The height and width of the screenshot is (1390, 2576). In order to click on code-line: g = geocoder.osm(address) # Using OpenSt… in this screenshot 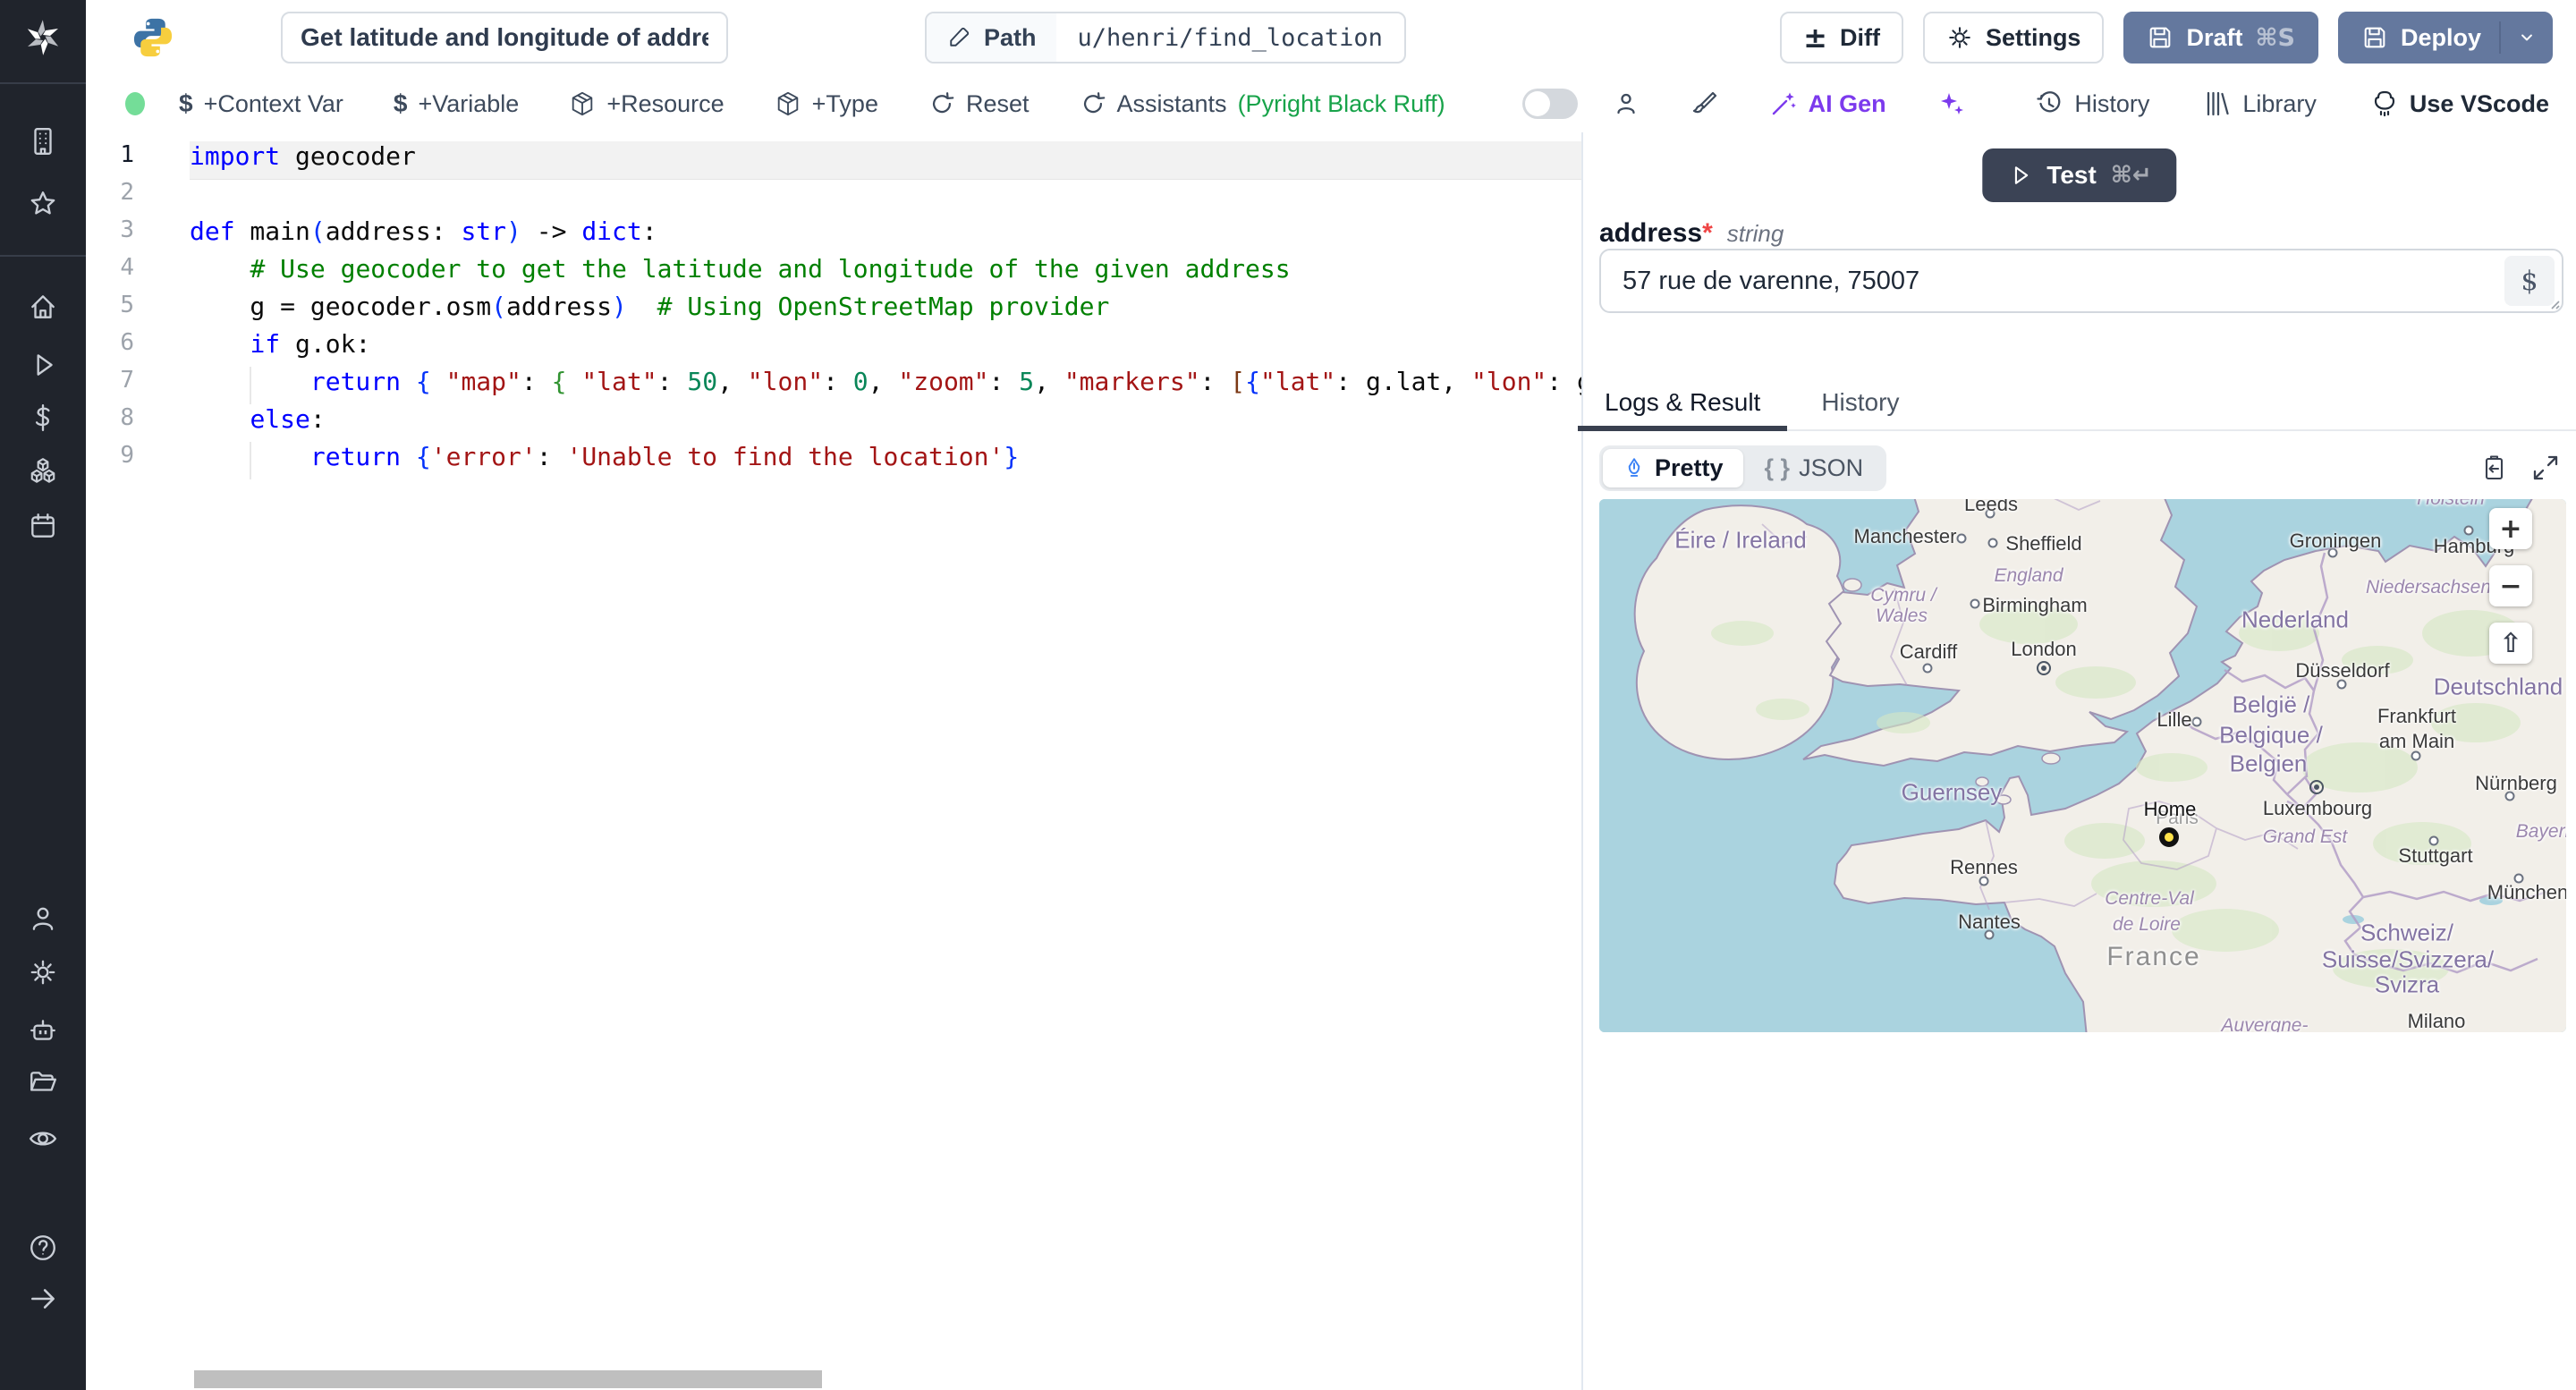, I will do `click(650, 306)`.